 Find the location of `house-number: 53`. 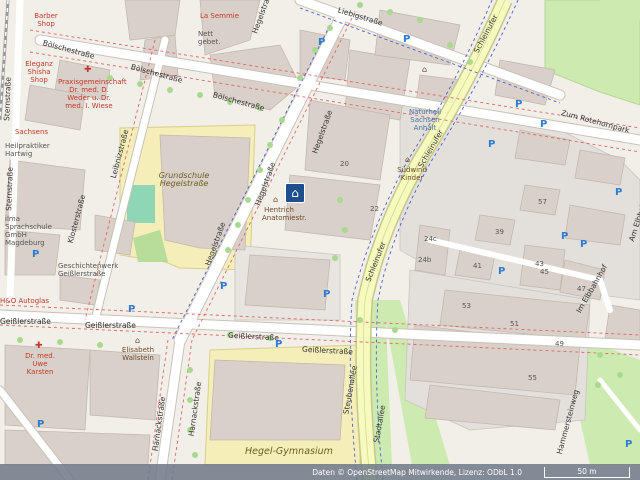

house-number: 53 is located at coordinates (466, 306).